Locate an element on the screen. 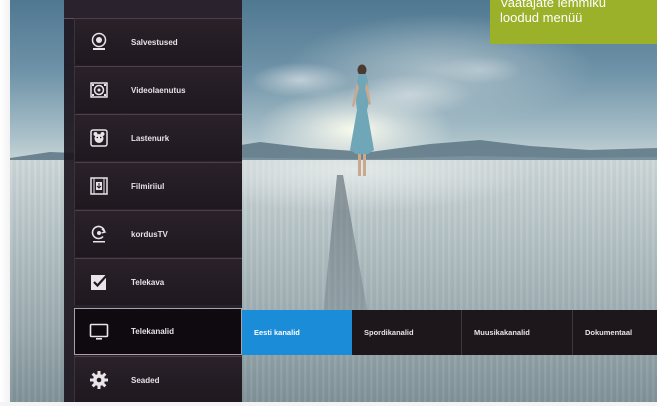 Image resolution: width=657 pixels, height=406 pixels. menu-item-videolaenutus: Videolaenutus is located at coordinates (158, 89).